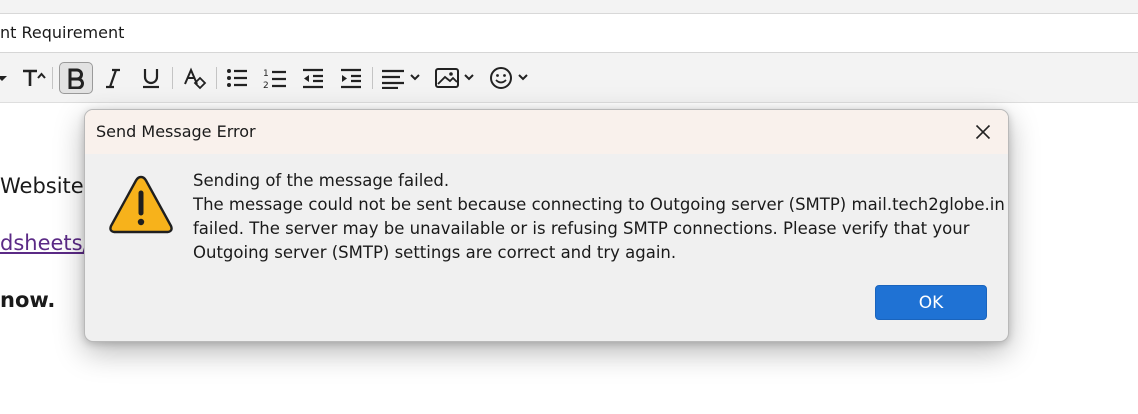 Image resolution: width=1138 pixels, height=414 pixels. Describe the element at coordinates (5, 78) in the screenshot. I see `dropdown-arrow-icon` at that location.